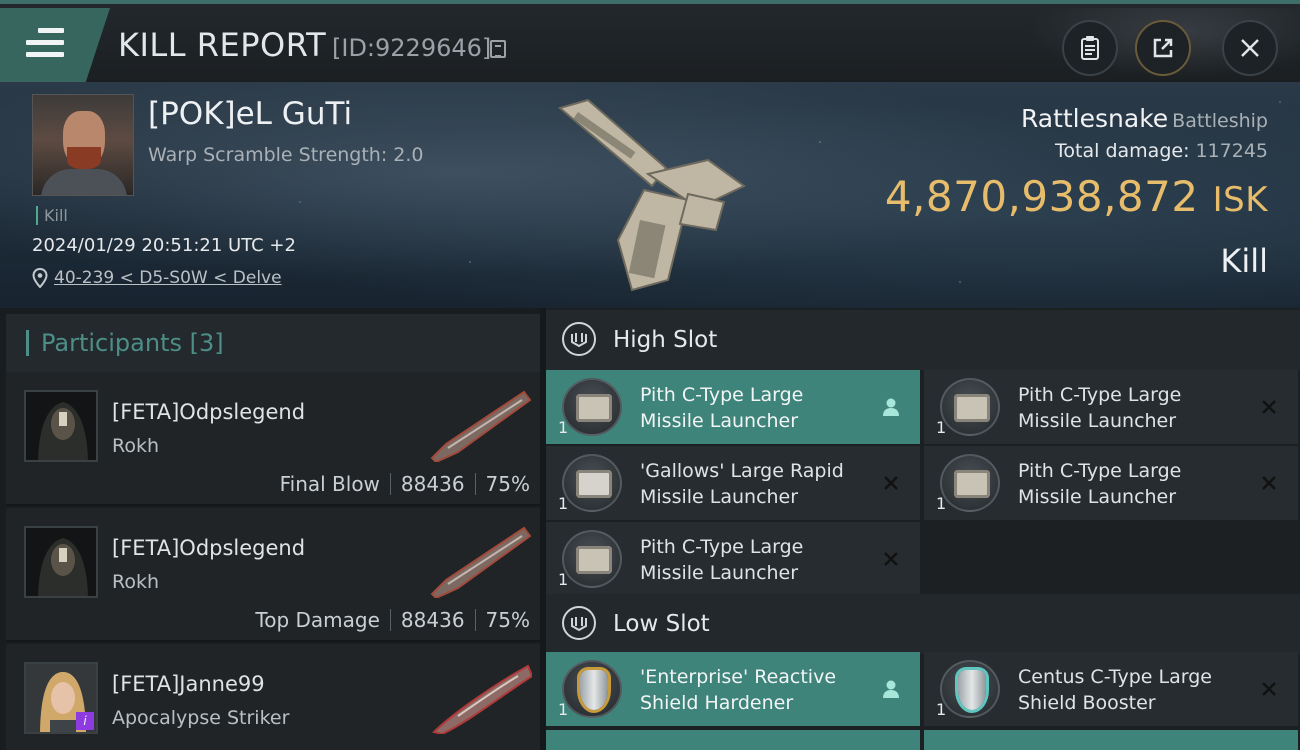 The image size is (1300, 750). I want to click on isk-value: 4,870,938,872 ISK, so click(1076, 196).